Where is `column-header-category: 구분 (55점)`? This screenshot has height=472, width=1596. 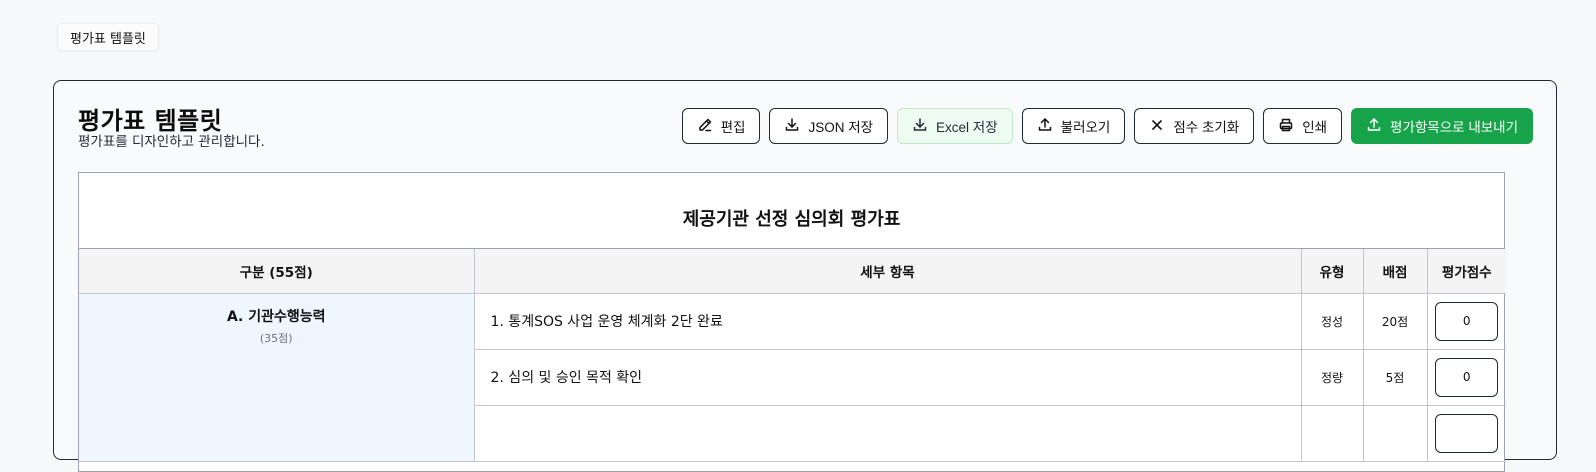
column-header-category: 구분 (55점) is located at coordinates (277, 271).